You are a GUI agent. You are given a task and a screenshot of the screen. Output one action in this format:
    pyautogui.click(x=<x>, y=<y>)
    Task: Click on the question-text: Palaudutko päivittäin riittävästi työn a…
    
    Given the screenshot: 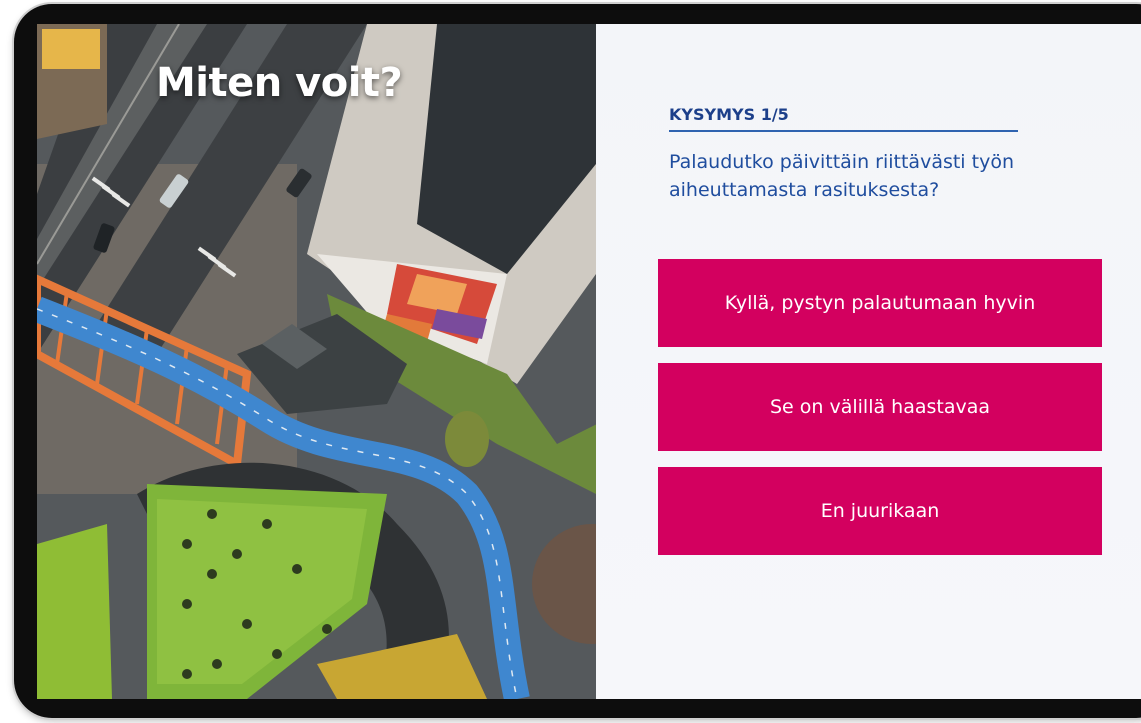 What is the action you would take?
    pyautogui.click(x=841, y=176)
    